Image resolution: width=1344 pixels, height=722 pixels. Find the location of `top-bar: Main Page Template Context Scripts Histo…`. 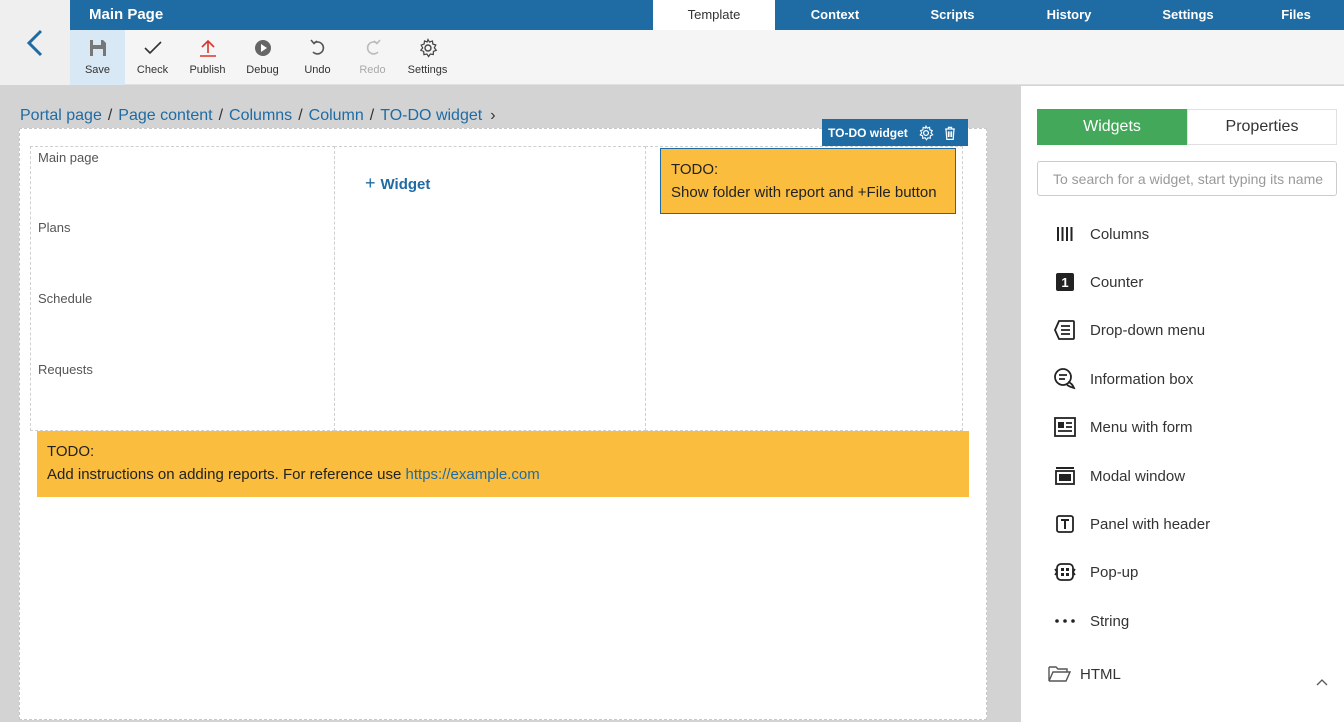

top-bar: Main Page Template Context Scripts Histo… is located at coordinates (707, 15).